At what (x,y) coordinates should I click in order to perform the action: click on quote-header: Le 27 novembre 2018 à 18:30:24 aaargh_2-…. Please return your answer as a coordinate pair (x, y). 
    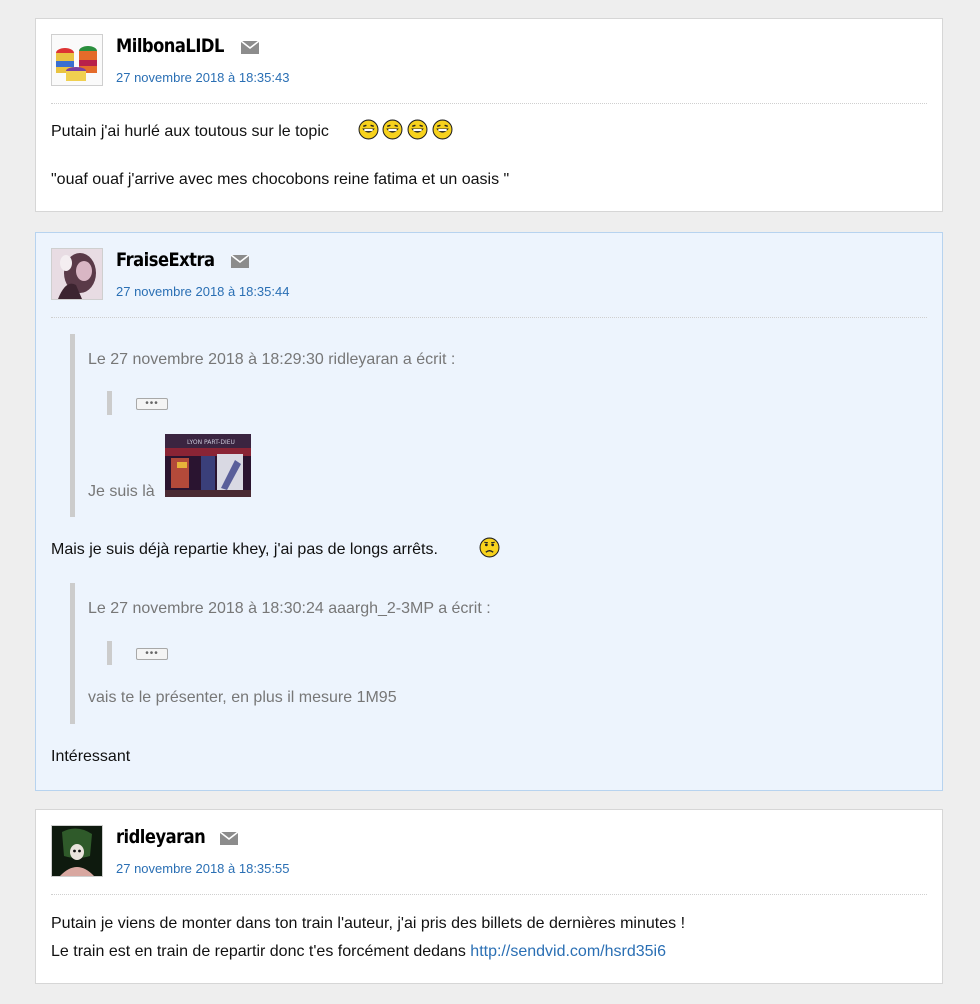
    Looking at the image, I should click on (289, 608).